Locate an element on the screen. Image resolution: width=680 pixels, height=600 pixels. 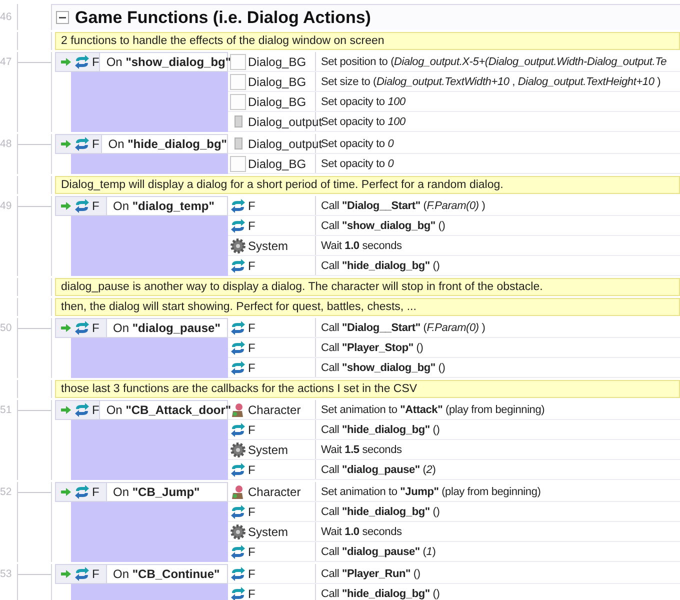
group-title: Game Functions (i.e. Dialog Actions) is located at coordinates (223, 18).